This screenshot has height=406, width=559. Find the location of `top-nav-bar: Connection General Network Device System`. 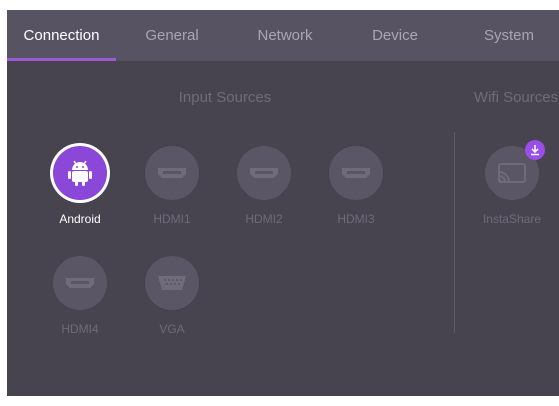

top-nav-bar: Connection General Network Device System is located at coordinates (283, 35).